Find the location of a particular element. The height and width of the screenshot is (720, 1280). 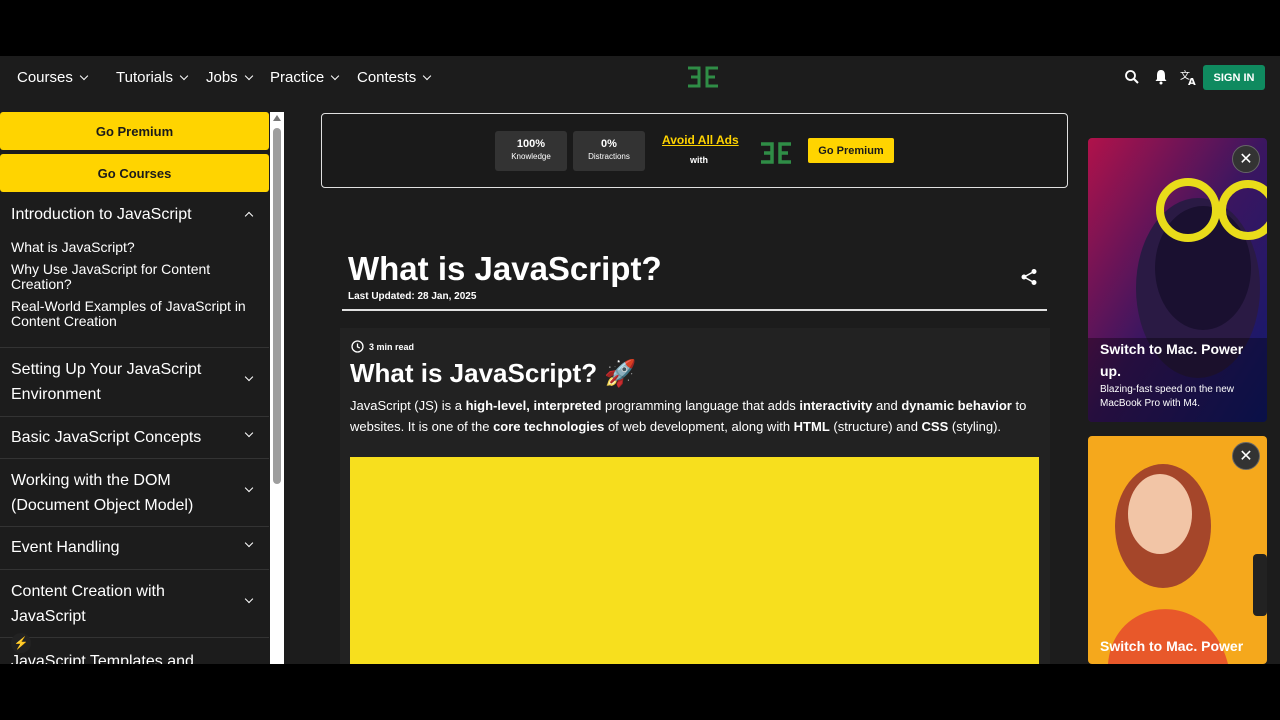

search-icon is located at coordinates (1132, 77).